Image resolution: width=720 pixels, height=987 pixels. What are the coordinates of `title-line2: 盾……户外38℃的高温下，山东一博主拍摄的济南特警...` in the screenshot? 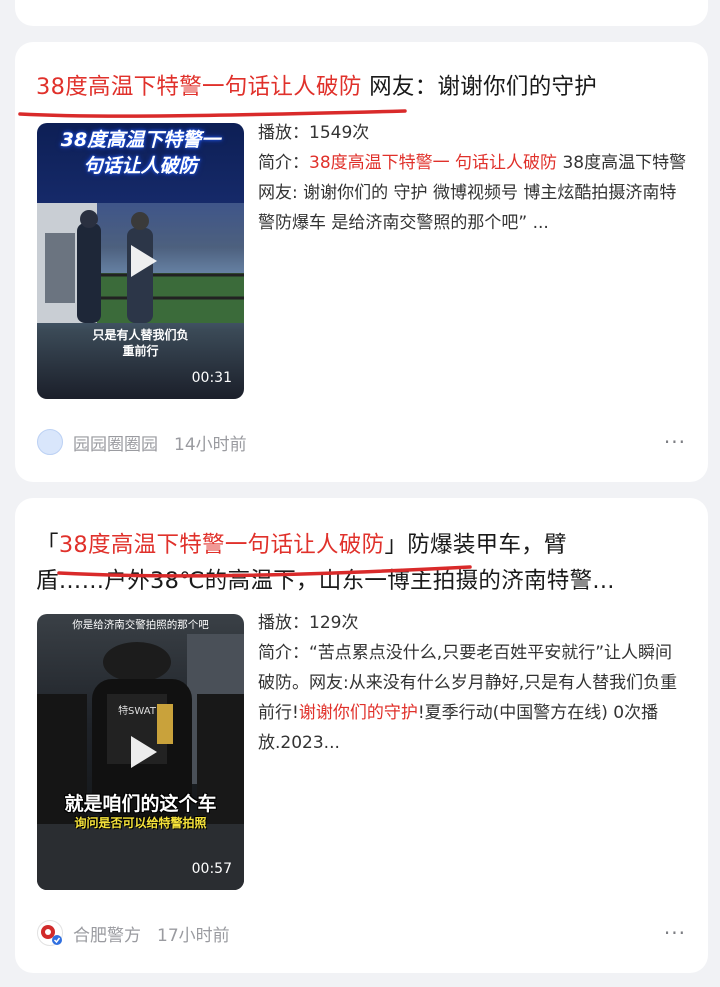 It's located at (325, 581).